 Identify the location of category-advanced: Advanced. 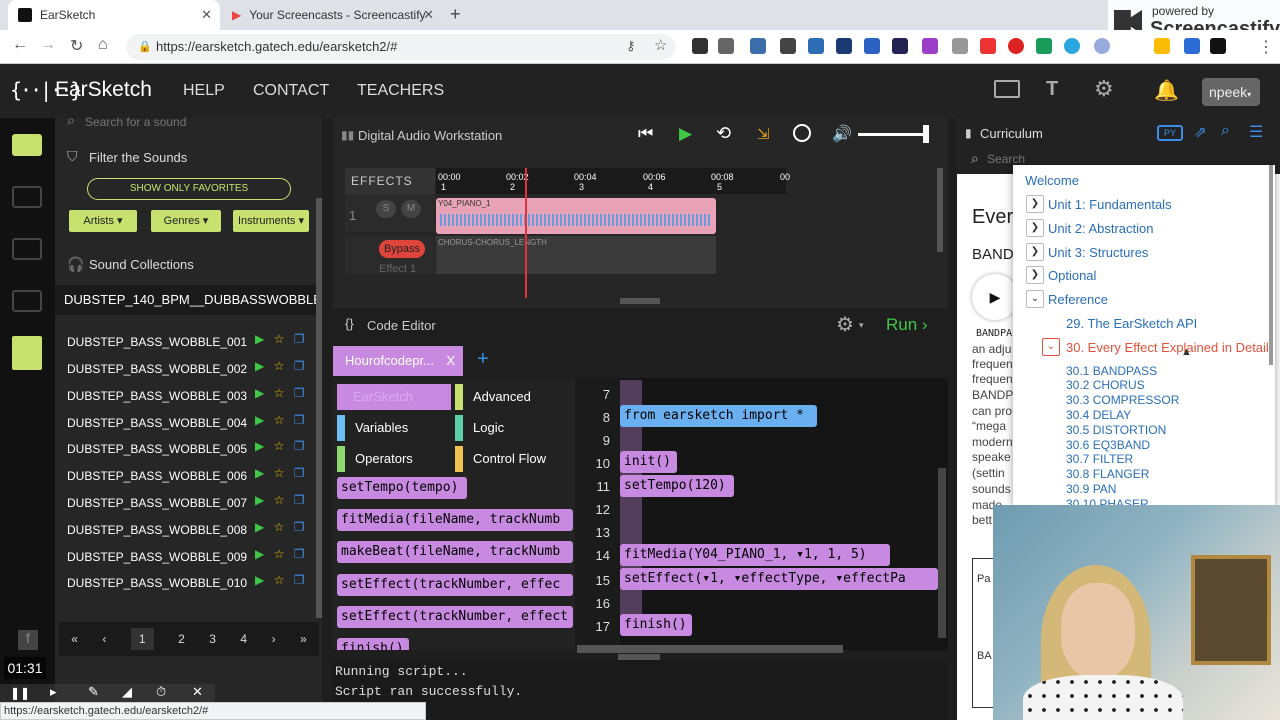
(510, 397).